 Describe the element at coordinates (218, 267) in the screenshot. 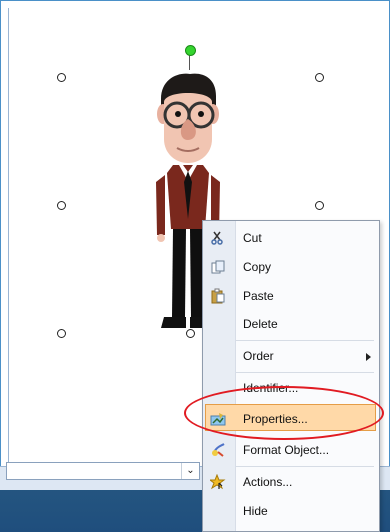

I see `copy-icon` at that location.